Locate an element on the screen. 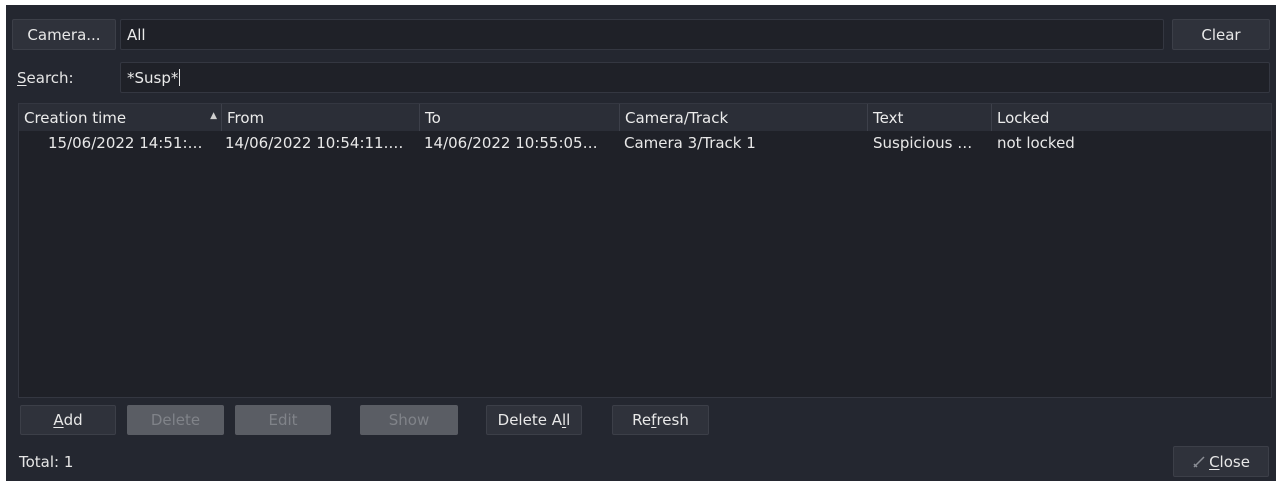 This screenshot has width=1282, height=485. search-label: Search: is located at coordinates (45, 78).